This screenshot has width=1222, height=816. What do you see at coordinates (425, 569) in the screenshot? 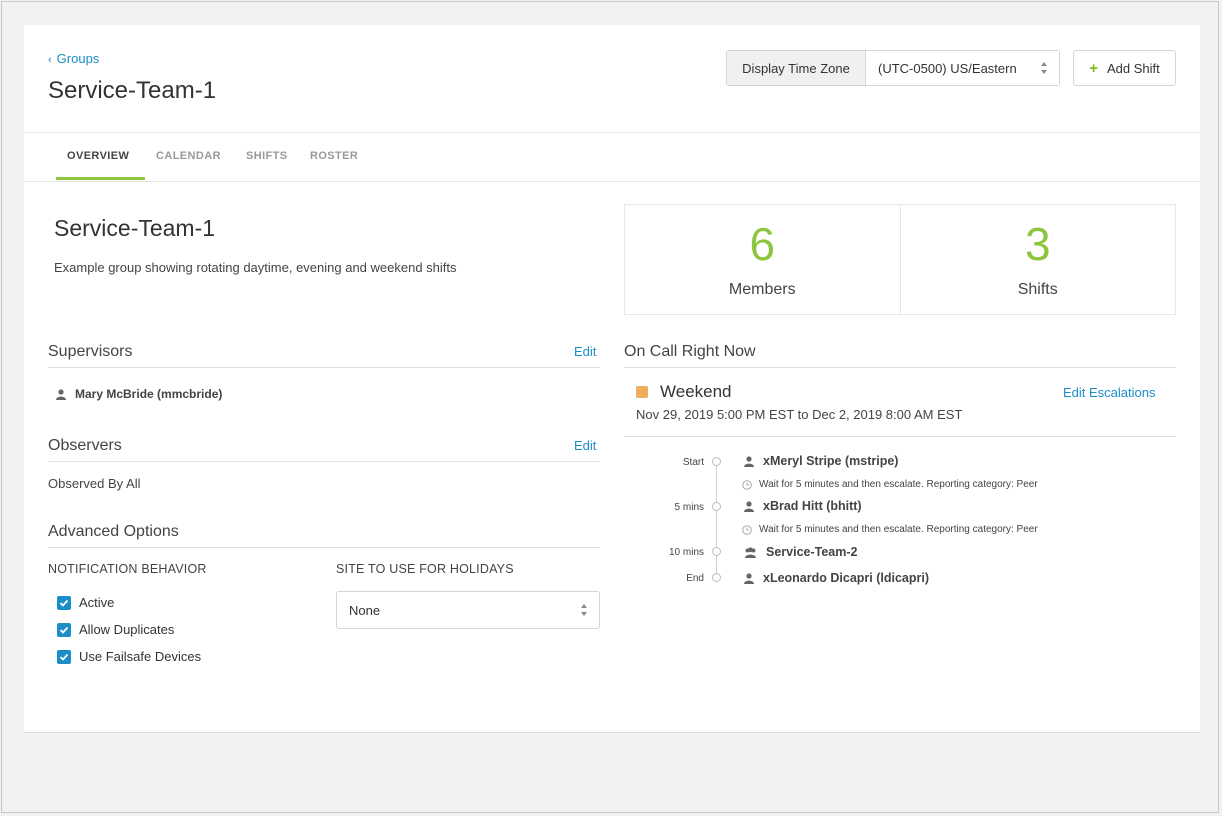
I see `holiday-site-label: SITE TO USE FOR HOLIDAYS` at bounding box center [425, 569].